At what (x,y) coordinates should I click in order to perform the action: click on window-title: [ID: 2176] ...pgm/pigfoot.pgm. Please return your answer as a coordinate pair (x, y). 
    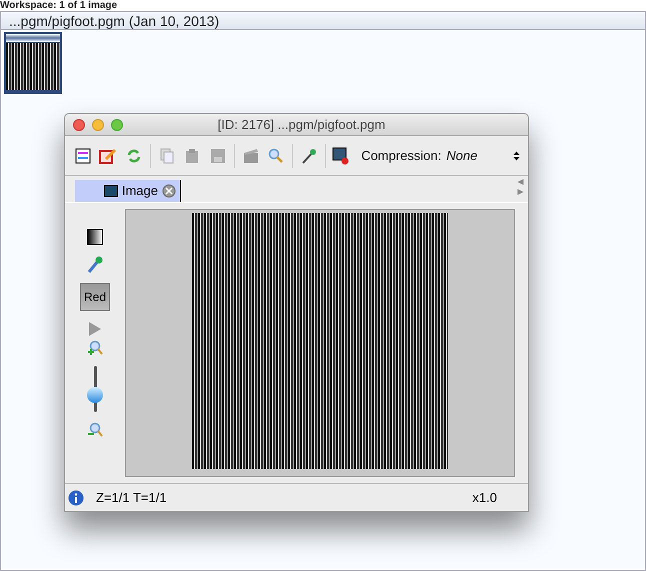
    Looking at the image, I should click on (301, 125).